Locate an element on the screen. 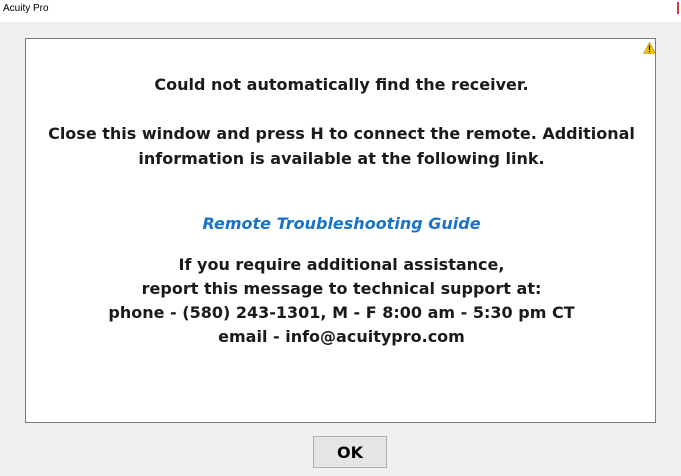 Image resolution: width=681 pixels, height=476 pixels. title-accent-mark is located at coordinates (678, 8).